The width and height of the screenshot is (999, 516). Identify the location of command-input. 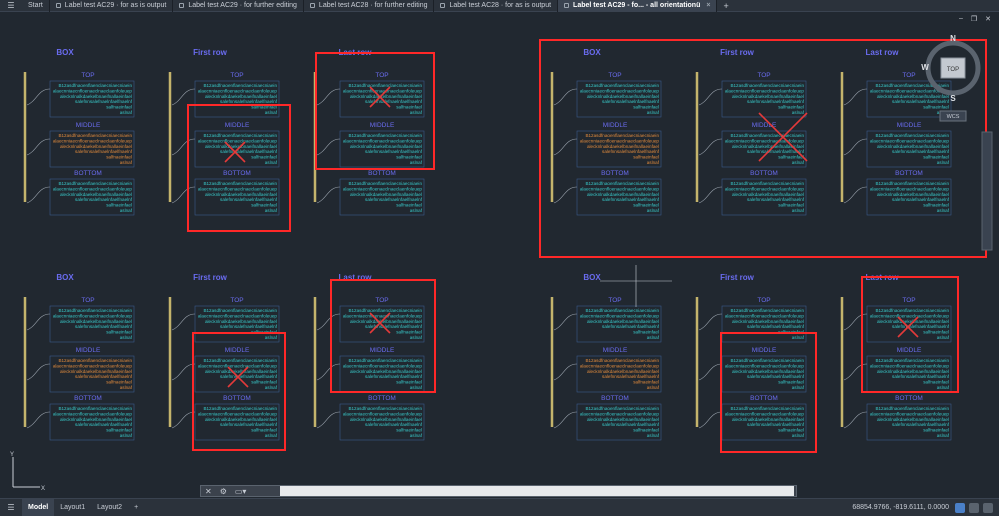
(537, 491).